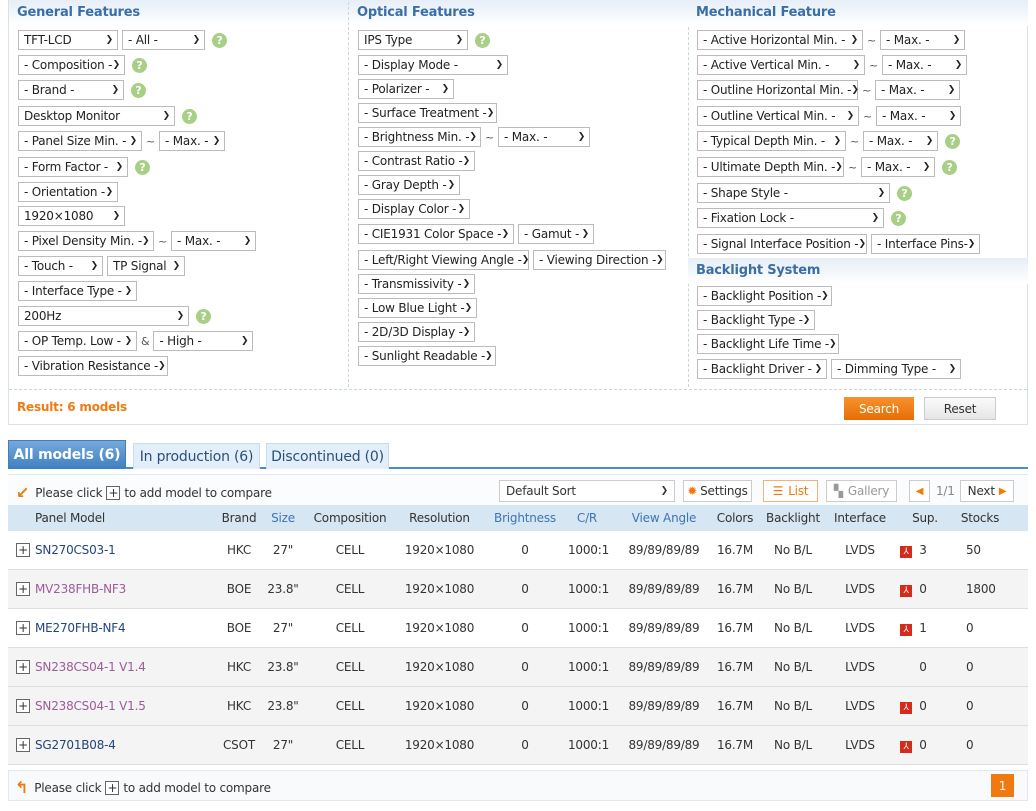 The width and height of the screenshot is (1036, 811). What do you see at coordinates (413, 40) in the screenshot?
I see `filter-select: IPS Type ❯` at bounding box center [413, 40].